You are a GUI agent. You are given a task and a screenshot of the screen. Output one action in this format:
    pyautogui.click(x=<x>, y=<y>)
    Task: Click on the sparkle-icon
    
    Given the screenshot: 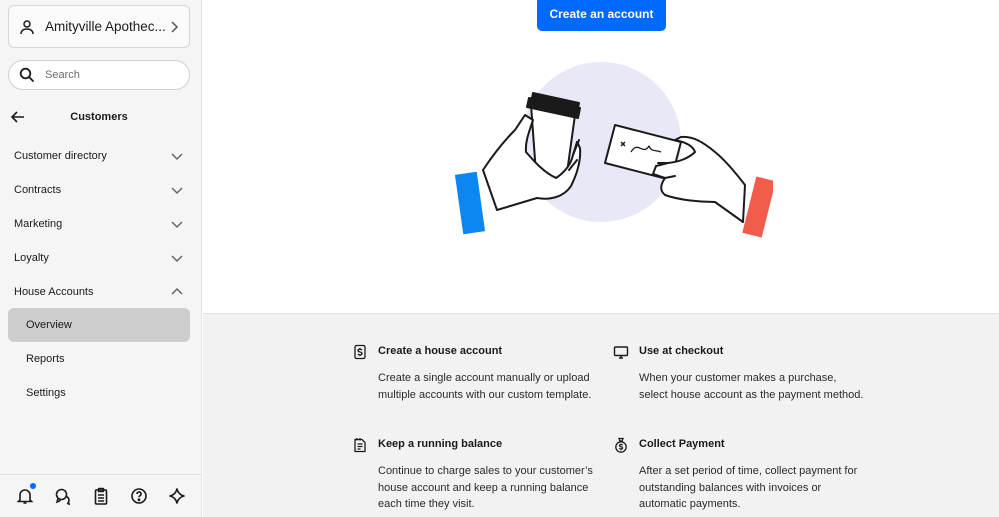 What is the action you would take?
    pyautogui.click(x=177, y=496)
    